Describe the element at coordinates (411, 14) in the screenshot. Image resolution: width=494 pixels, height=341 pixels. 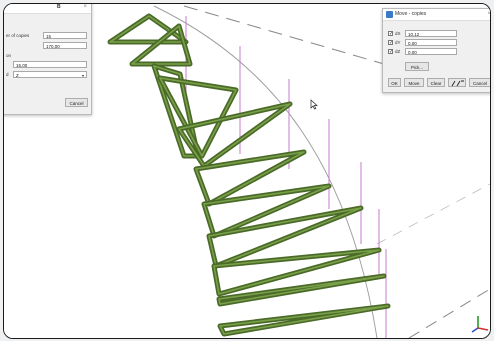
I see `move-dialog-title: Move - copies` at that location.